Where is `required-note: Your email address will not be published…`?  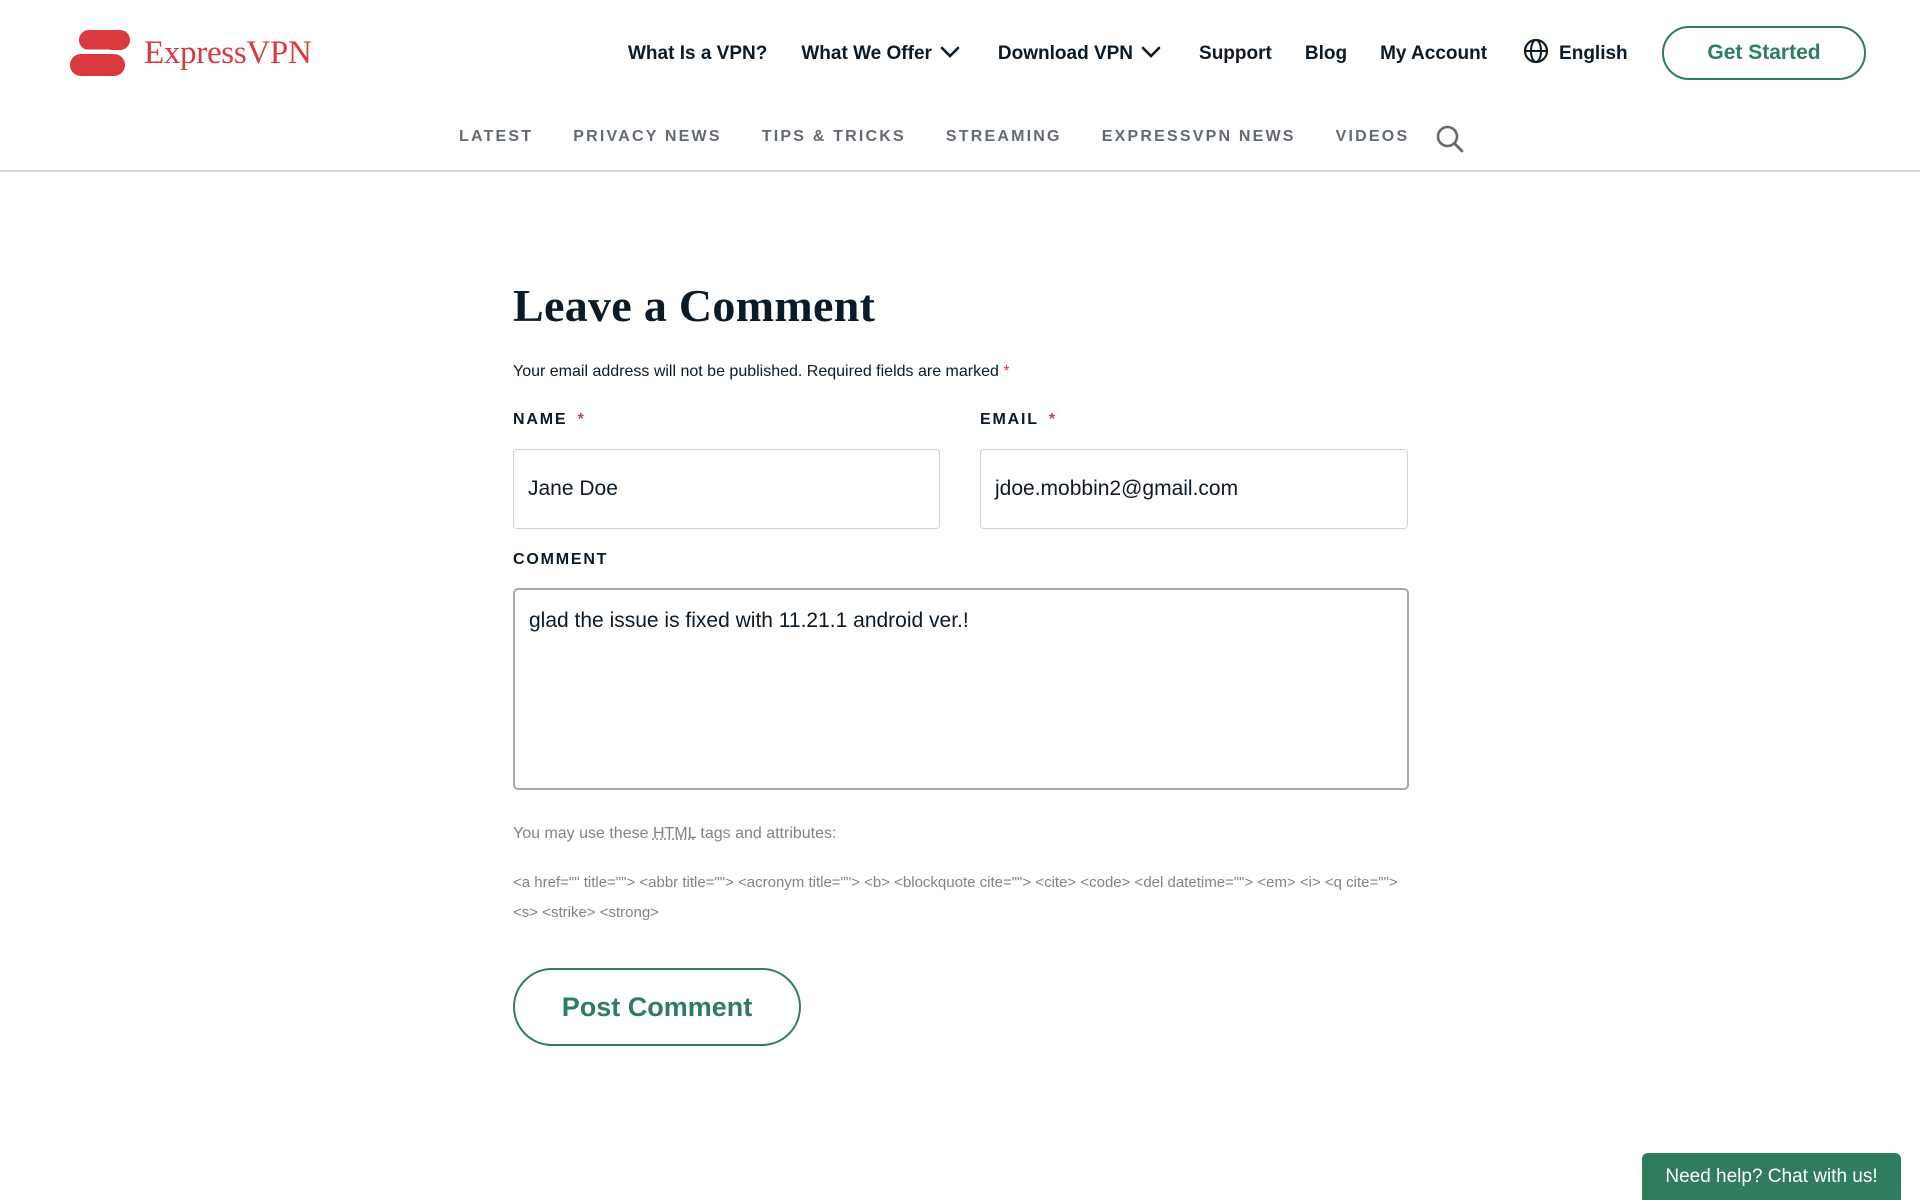 required-note: Your email address will not be published… is located at coordinates (761, 372).